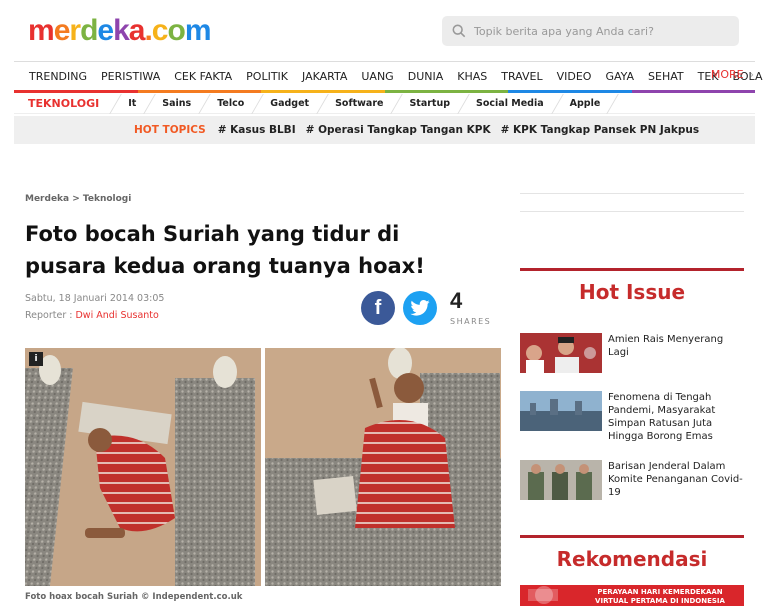 Image resolution: width=768 pixels, height=606 pixels. Describe the element at coordinates (257, 130) in the screenshot. I see `hot-topic-link: # Kasus BLBI` at that location.